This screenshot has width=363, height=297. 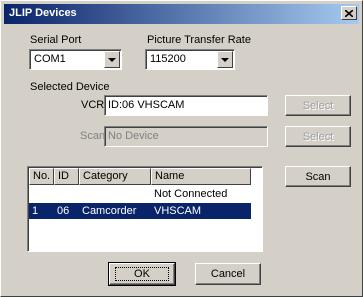 What do you see at coordinates (201, 176) in the screenshot?
I see `column-header-name: Name` at bounding box center [201, 176].